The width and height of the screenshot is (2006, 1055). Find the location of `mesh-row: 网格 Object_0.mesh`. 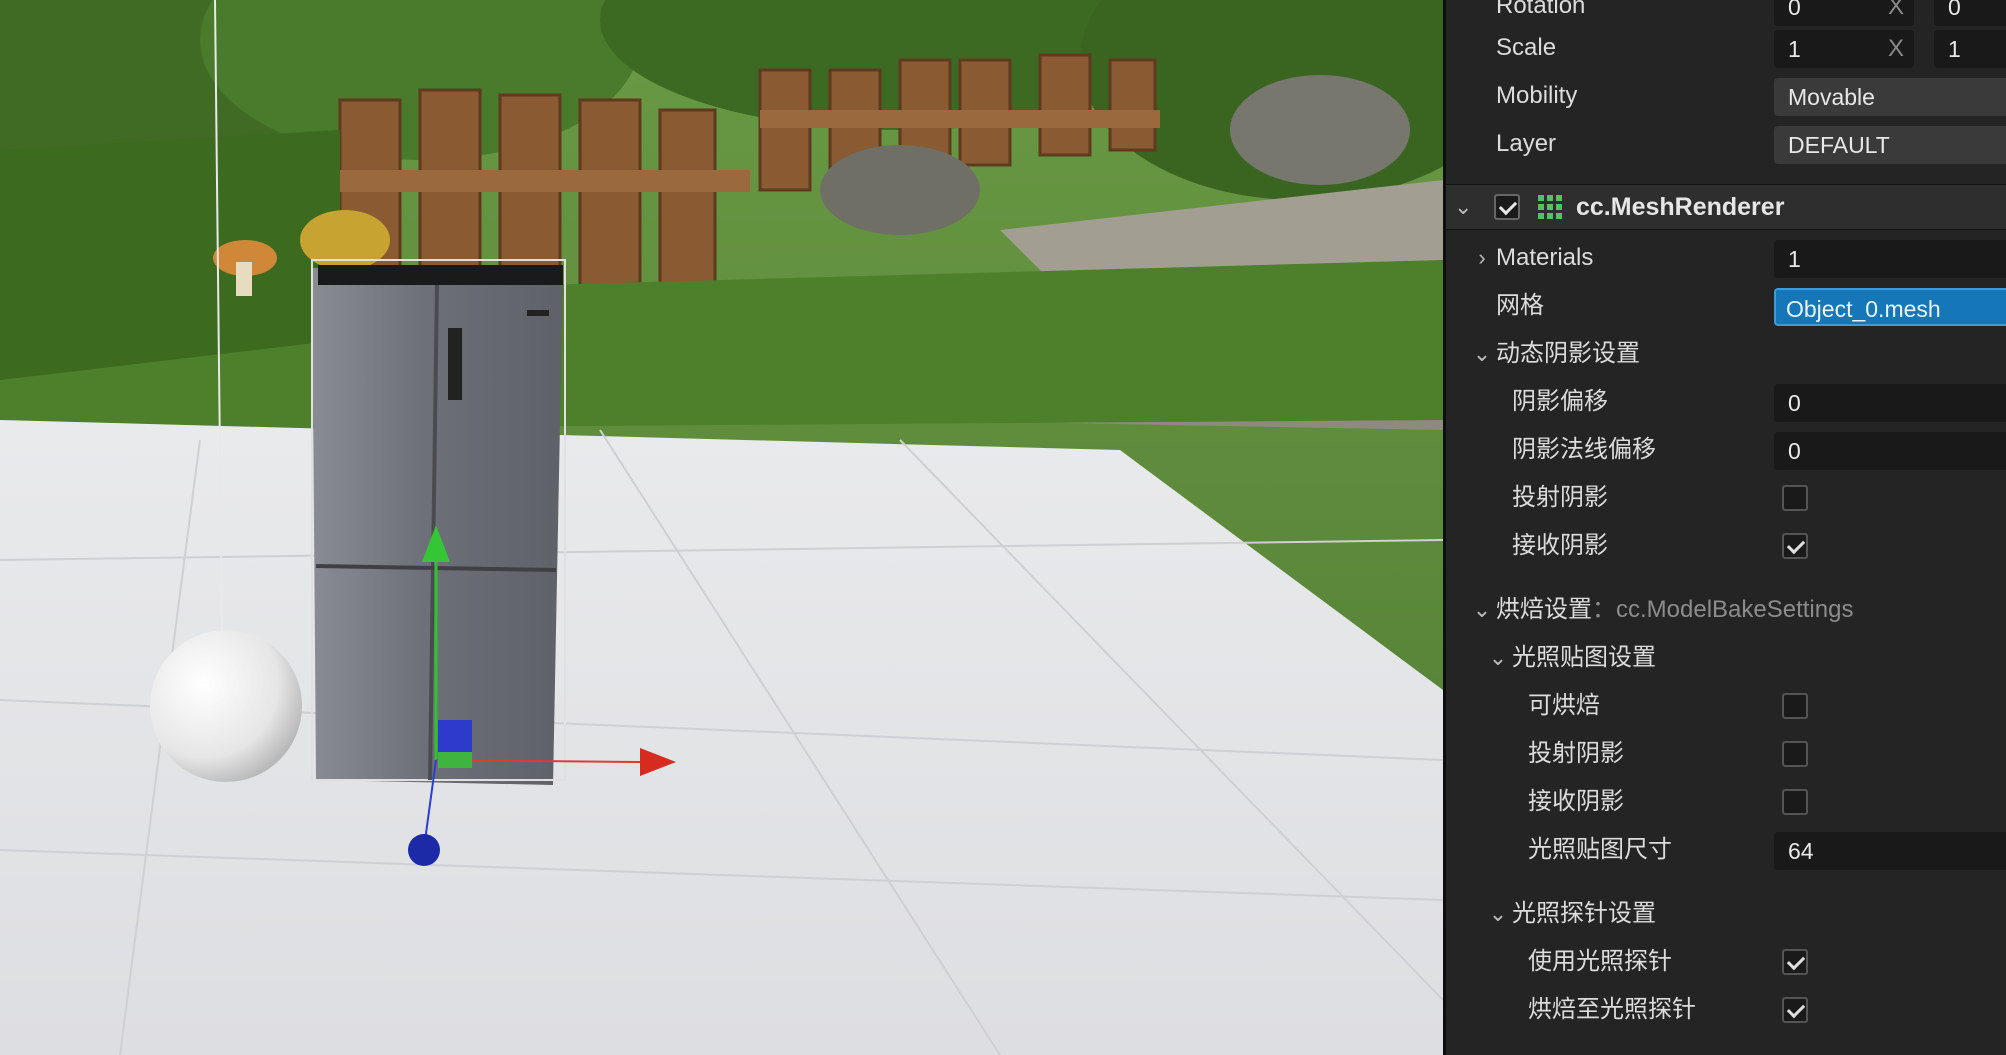

mesh-row: 网格 Object_0.mesh is located at coordinates (1726, 306).